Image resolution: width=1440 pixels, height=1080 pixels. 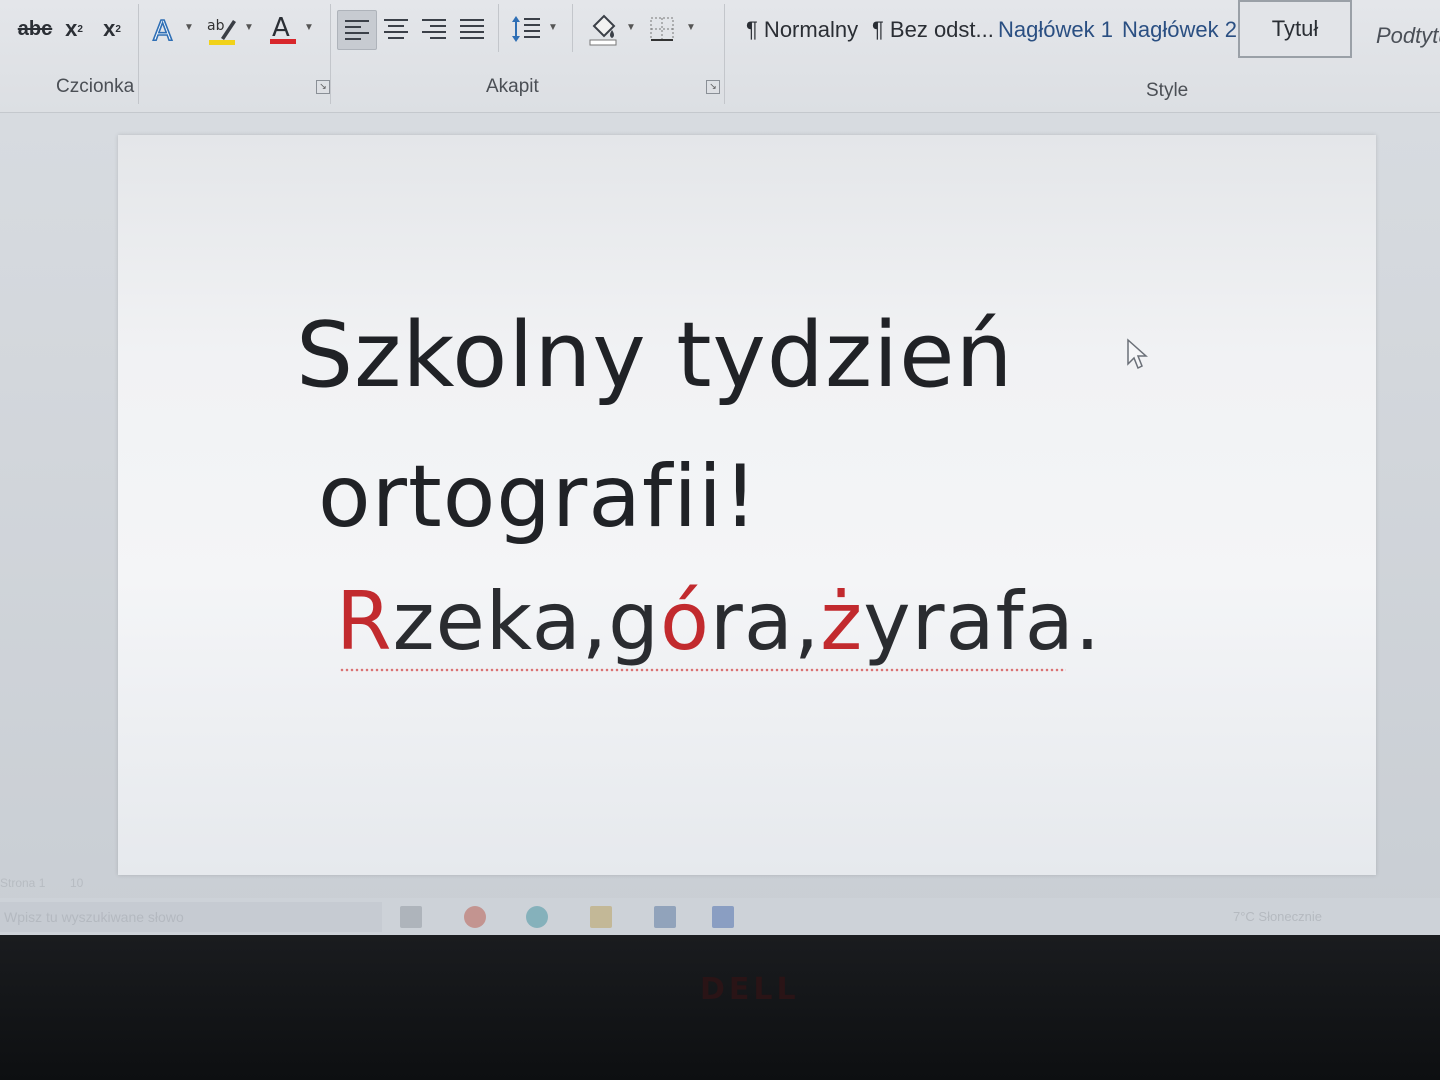 I want to click on align-left-icon, so click(x=357, y=30).